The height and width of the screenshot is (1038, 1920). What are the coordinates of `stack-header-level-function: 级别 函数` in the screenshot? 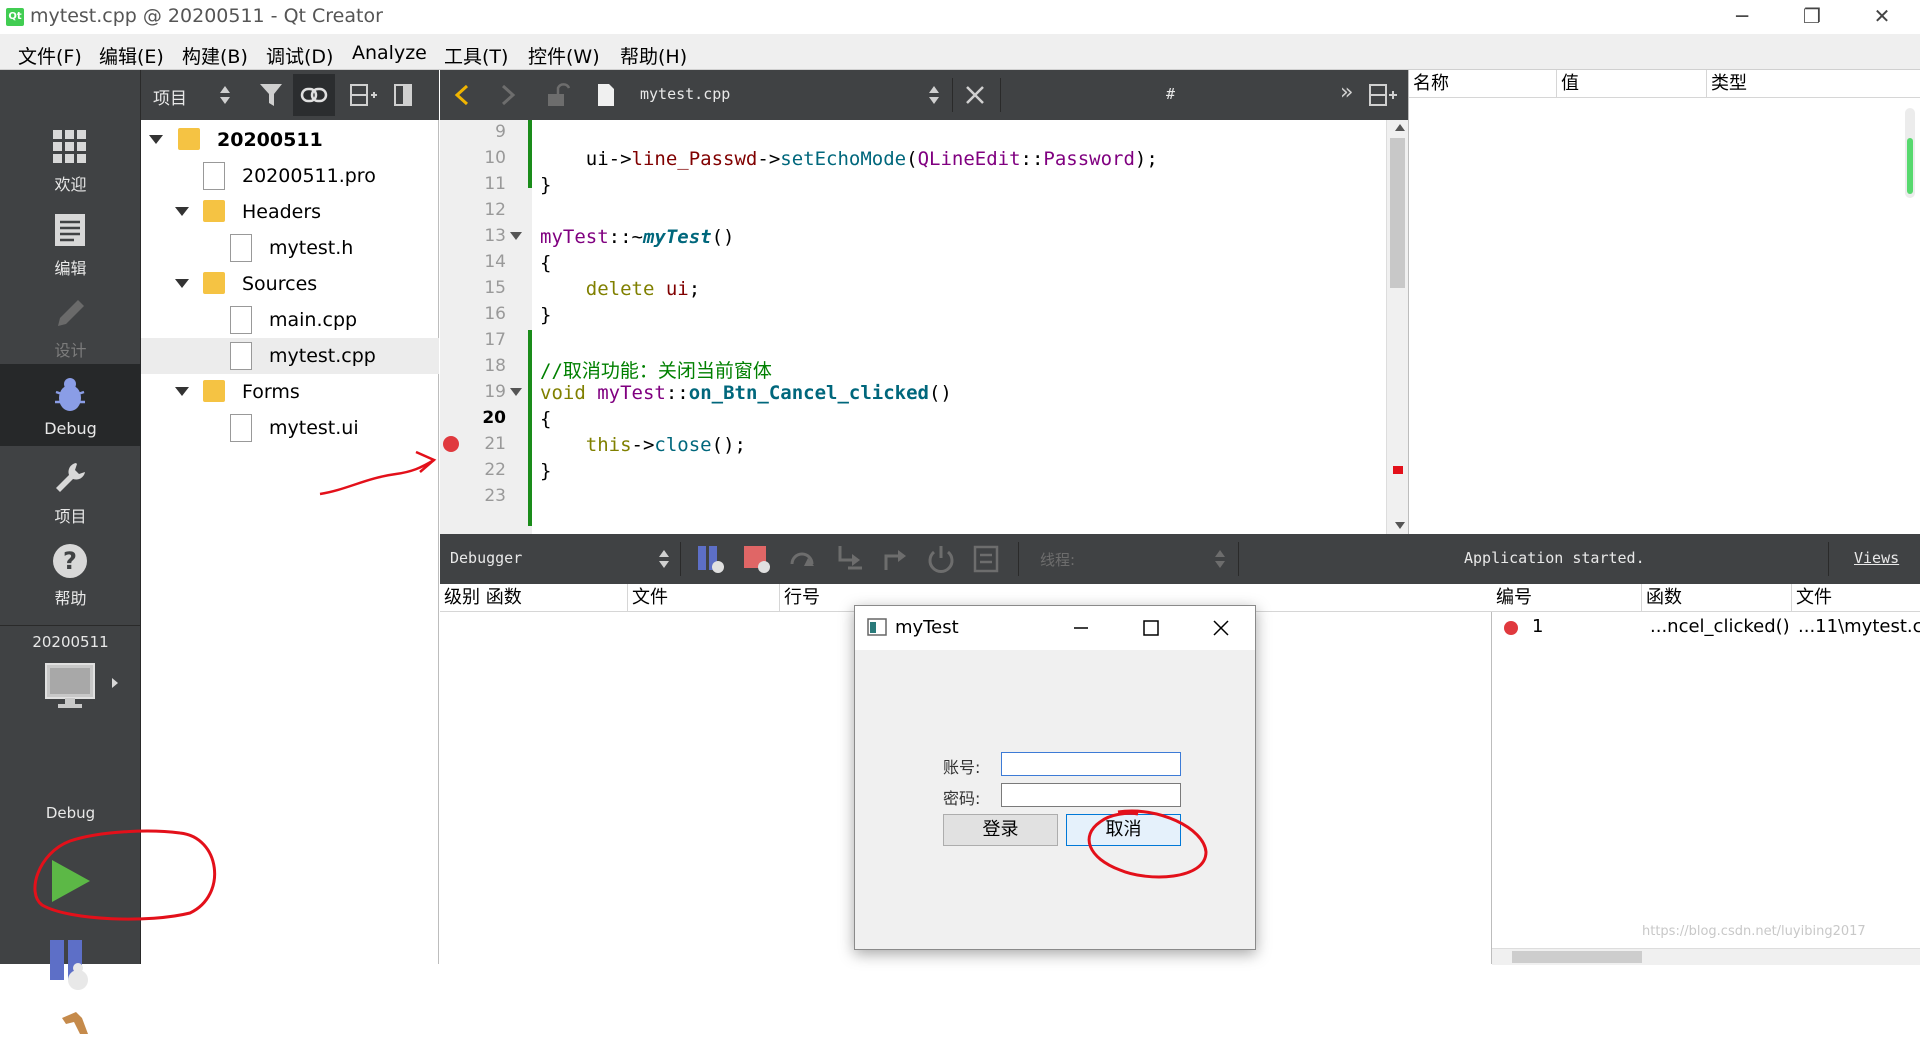 It's located at (534, 598).